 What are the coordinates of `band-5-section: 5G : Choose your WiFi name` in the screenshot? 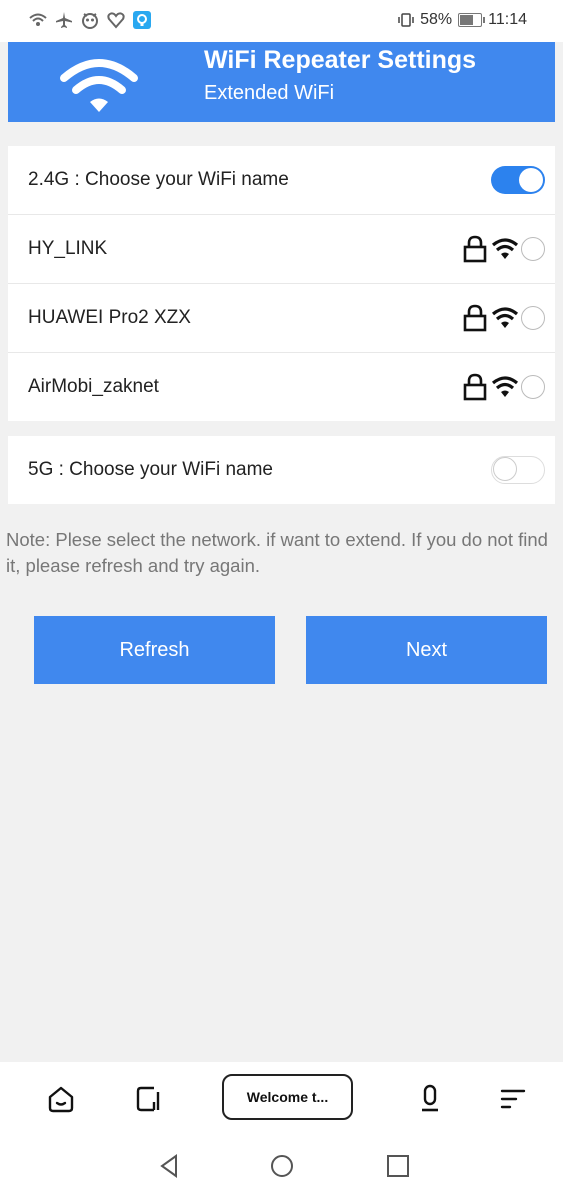 It's located at (281, 470).